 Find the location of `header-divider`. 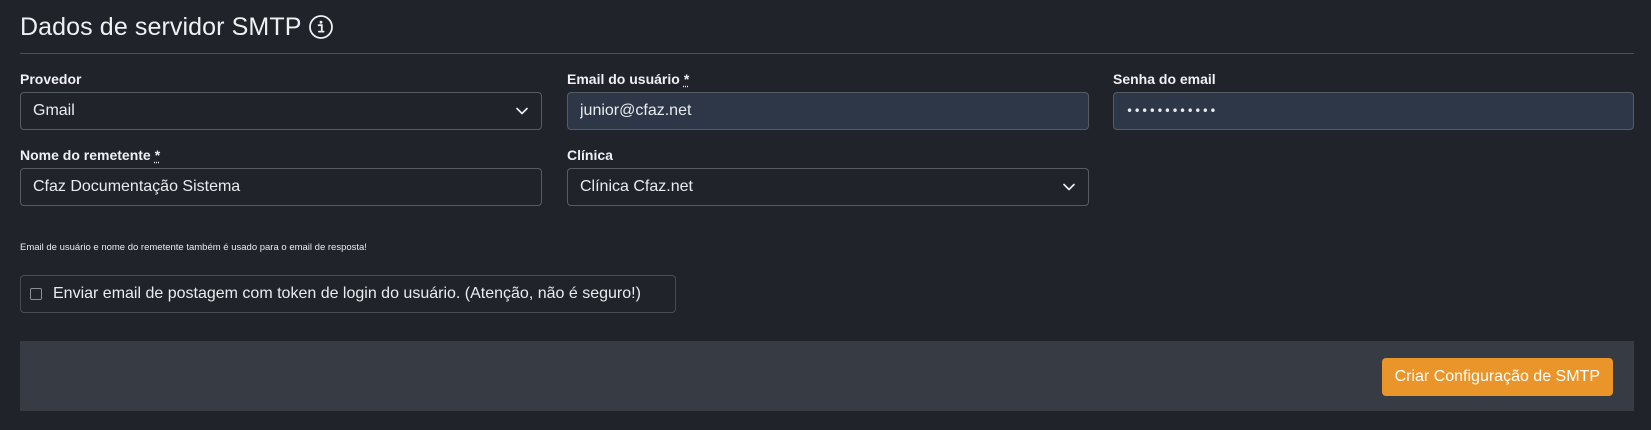

header-divider is located at coordinates (827, 53).